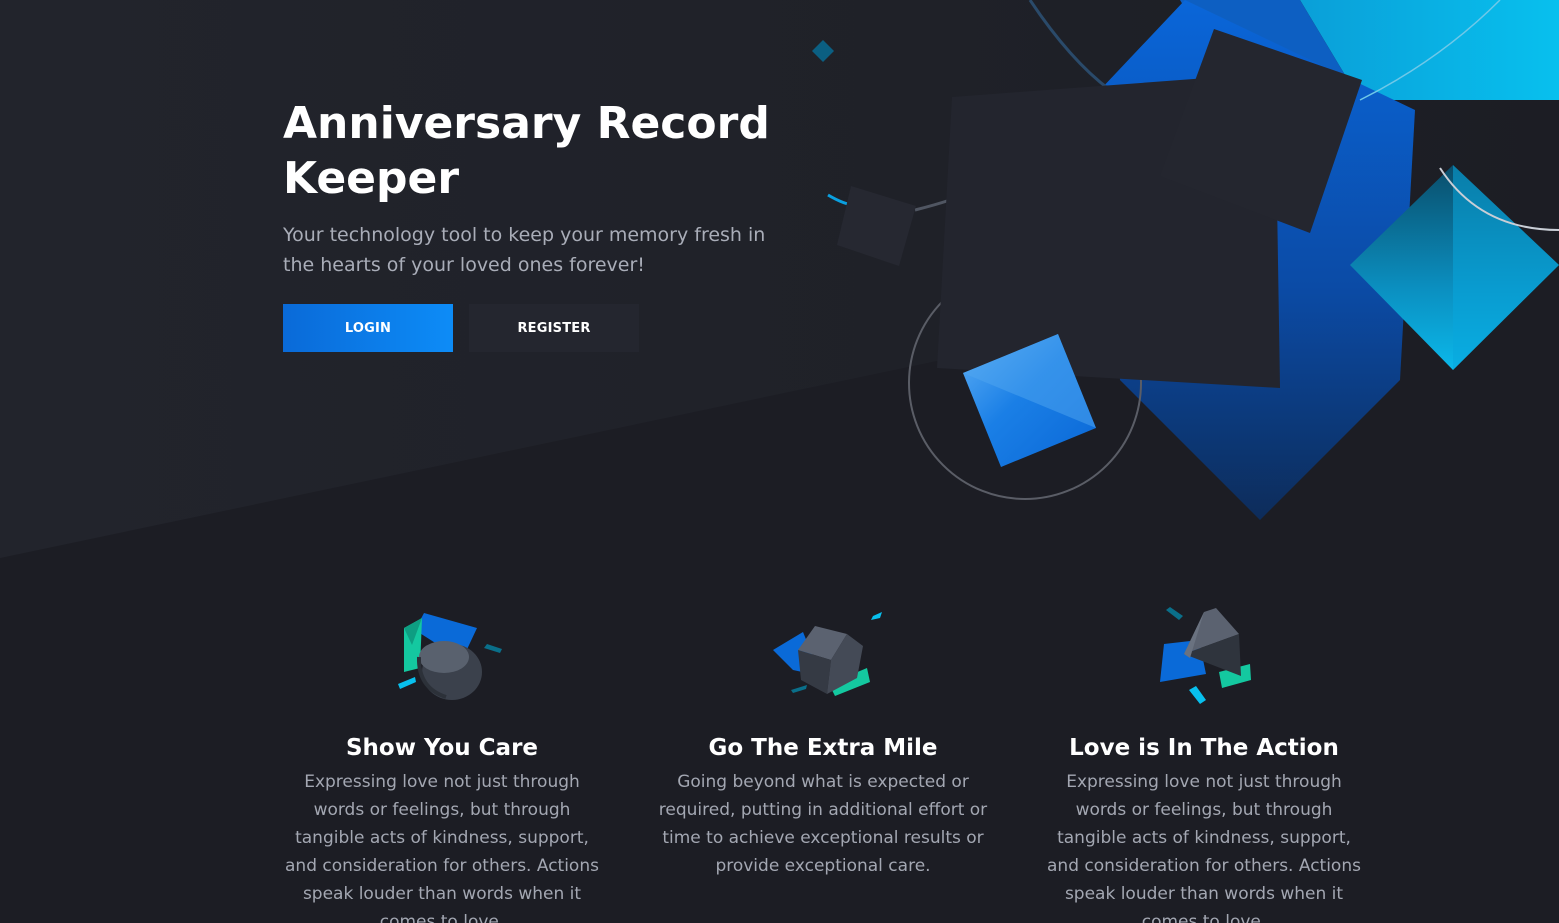 Image resolution: width=1559 pixels, height=923 pixels. What do you see at coordinates (450, 656) in the screenshot?
I see `cylinder-shape-icon` at bounding box center [450, 656].